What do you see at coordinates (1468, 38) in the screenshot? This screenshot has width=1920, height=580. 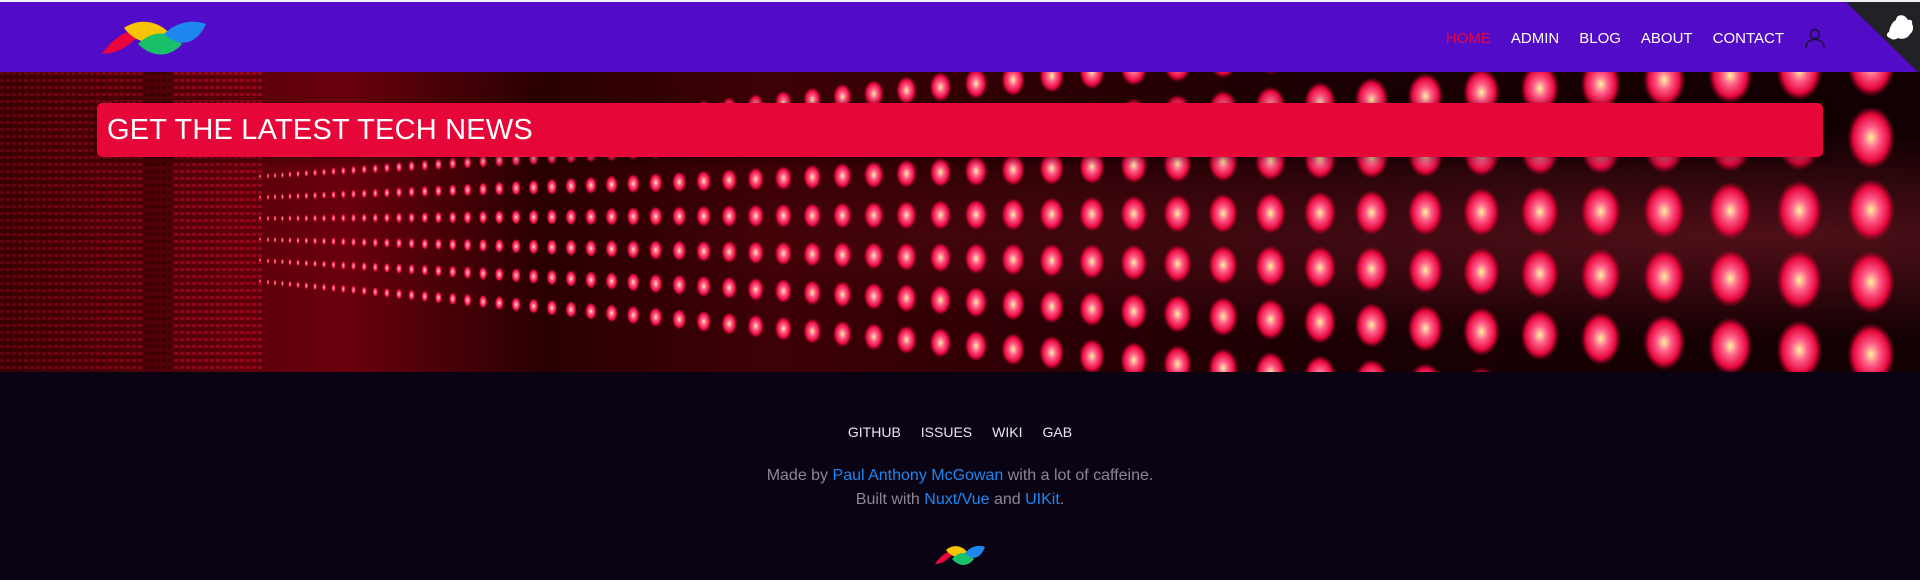 I see `nav-home: HOME` at bounding box center [1468, 38].